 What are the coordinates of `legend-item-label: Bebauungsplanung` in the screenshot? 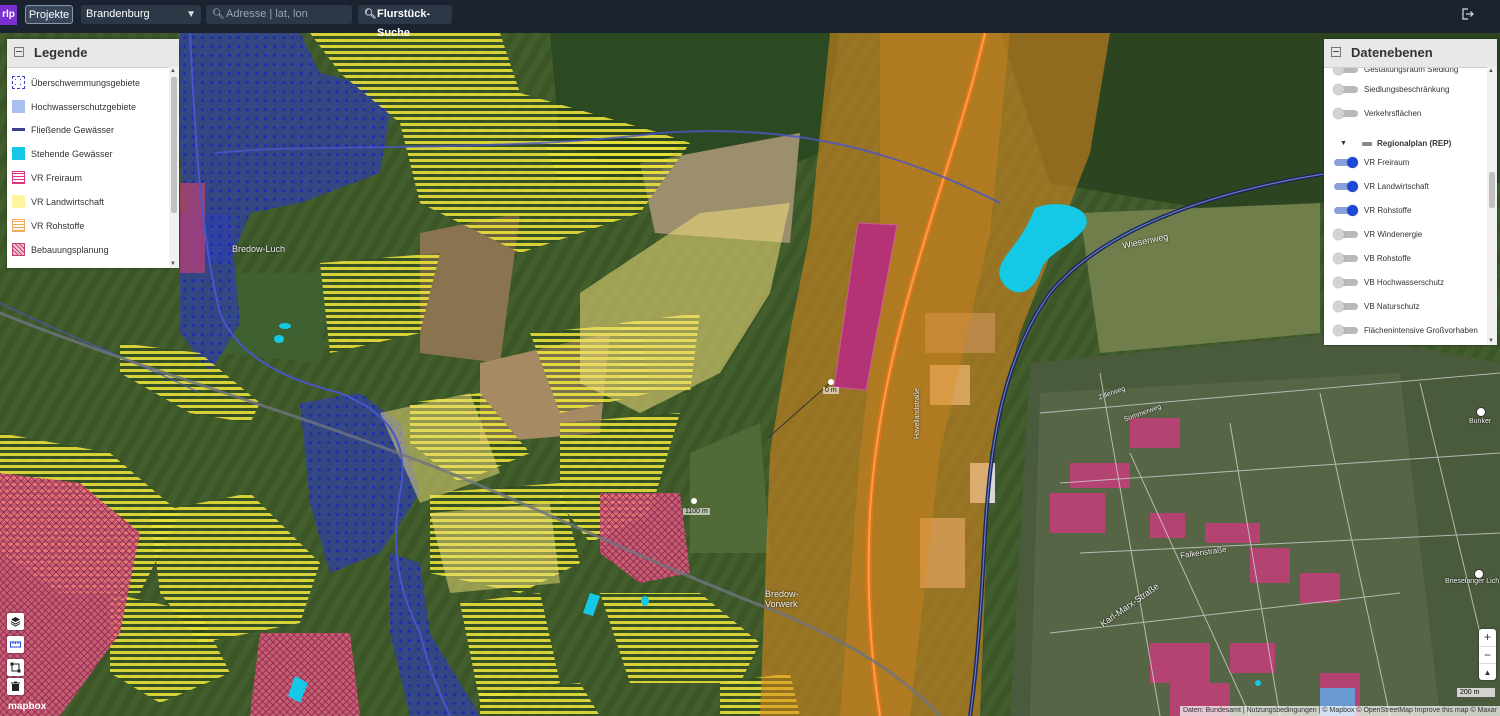 It's located at (70, 250).